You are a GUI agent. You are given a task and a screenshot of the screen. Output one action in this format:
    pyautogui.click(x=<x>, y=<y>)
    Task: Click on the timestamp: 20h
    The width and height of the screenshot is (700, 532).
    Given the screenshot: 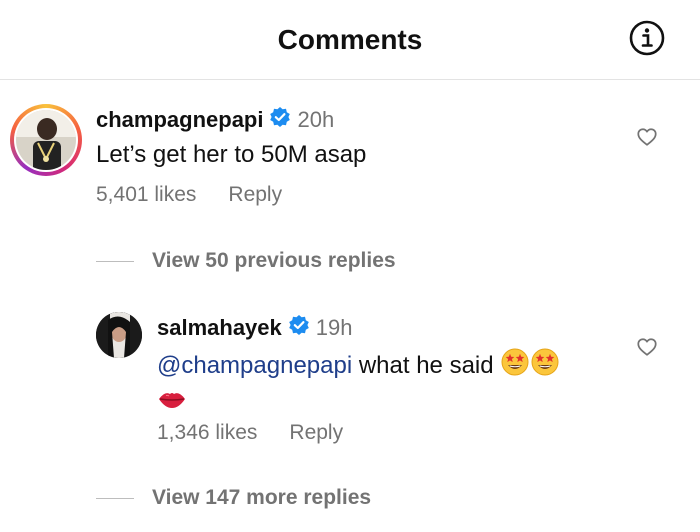 What is the action you would take?
    pyautogui.click(x=316, y=119)
    